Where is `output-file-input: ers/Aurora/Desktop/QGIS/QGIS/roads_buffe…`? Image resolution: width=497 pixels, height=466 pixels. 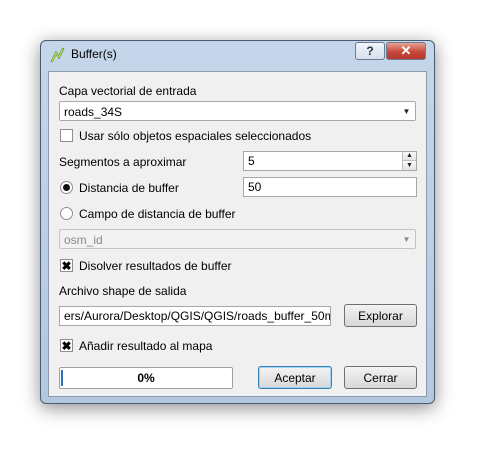
output-file-input: ers/Aurora/Desktop/QGIS/QGIS/roads_buffe… is located at coordinates (195, 316).